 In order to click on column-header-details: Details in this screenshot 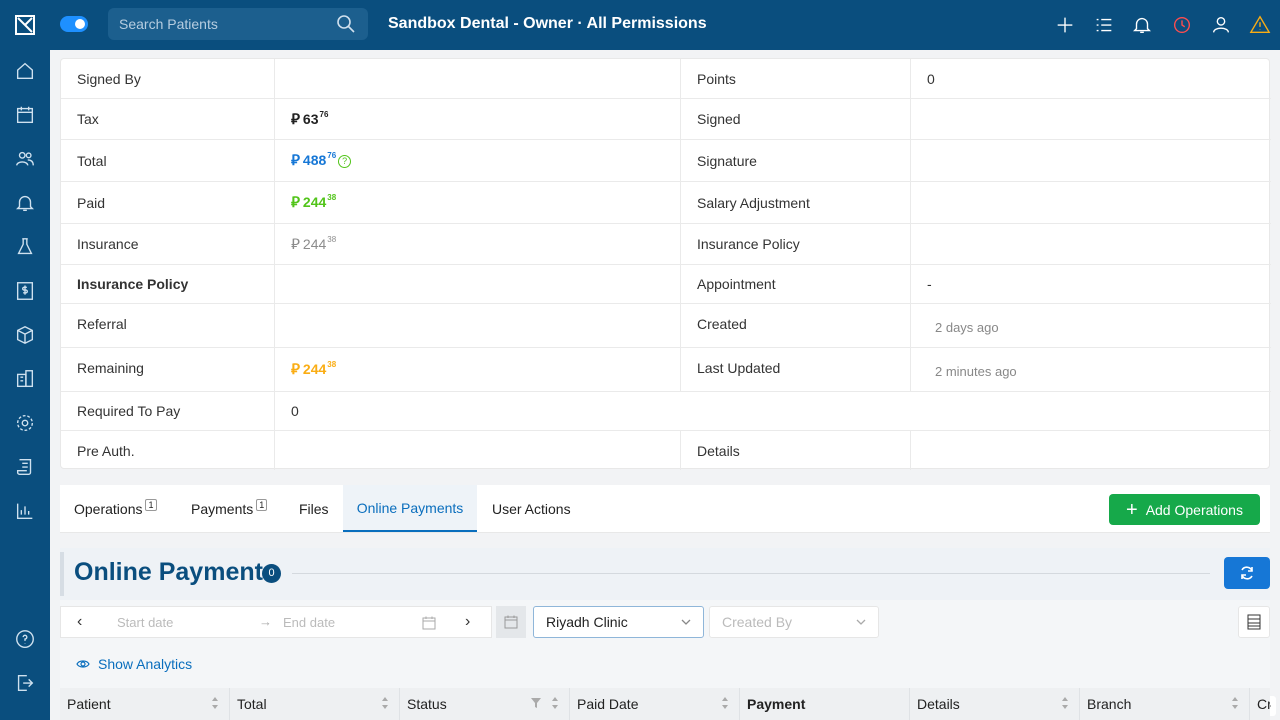, I will do `click(995, 704)`.